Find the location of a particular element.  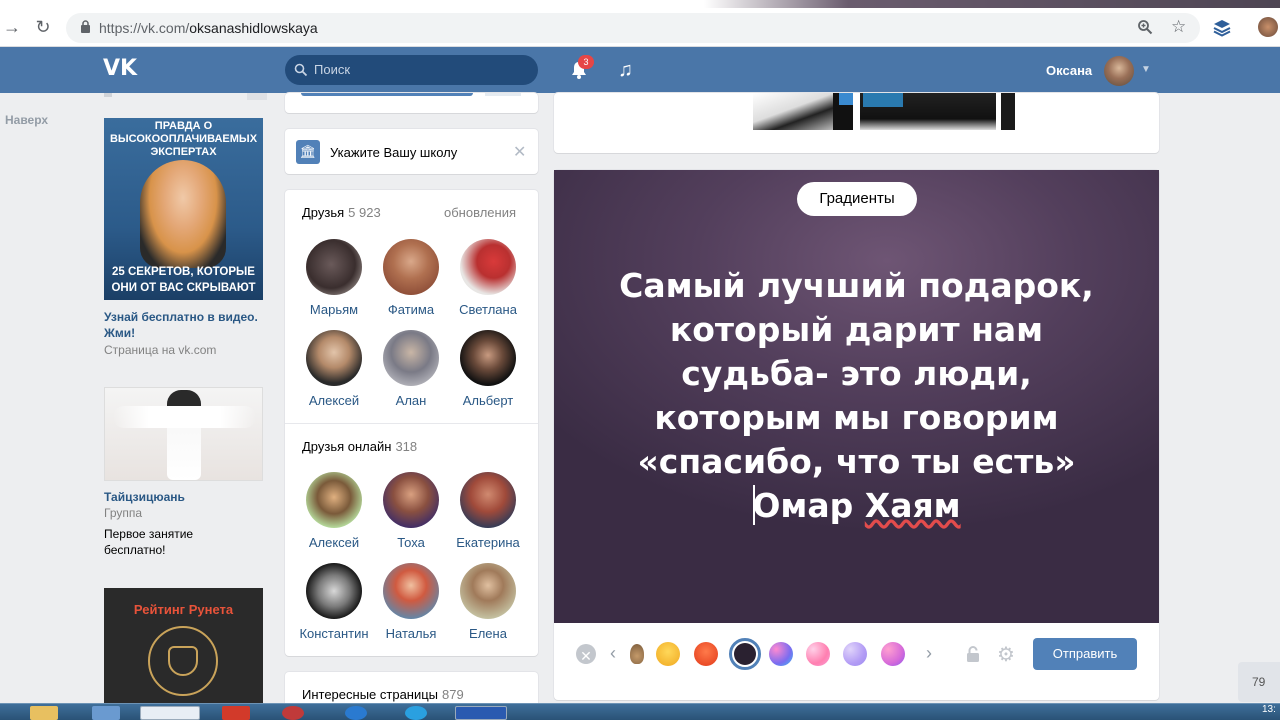

tray-clock: 13: is located at coordinates (1271, 712).